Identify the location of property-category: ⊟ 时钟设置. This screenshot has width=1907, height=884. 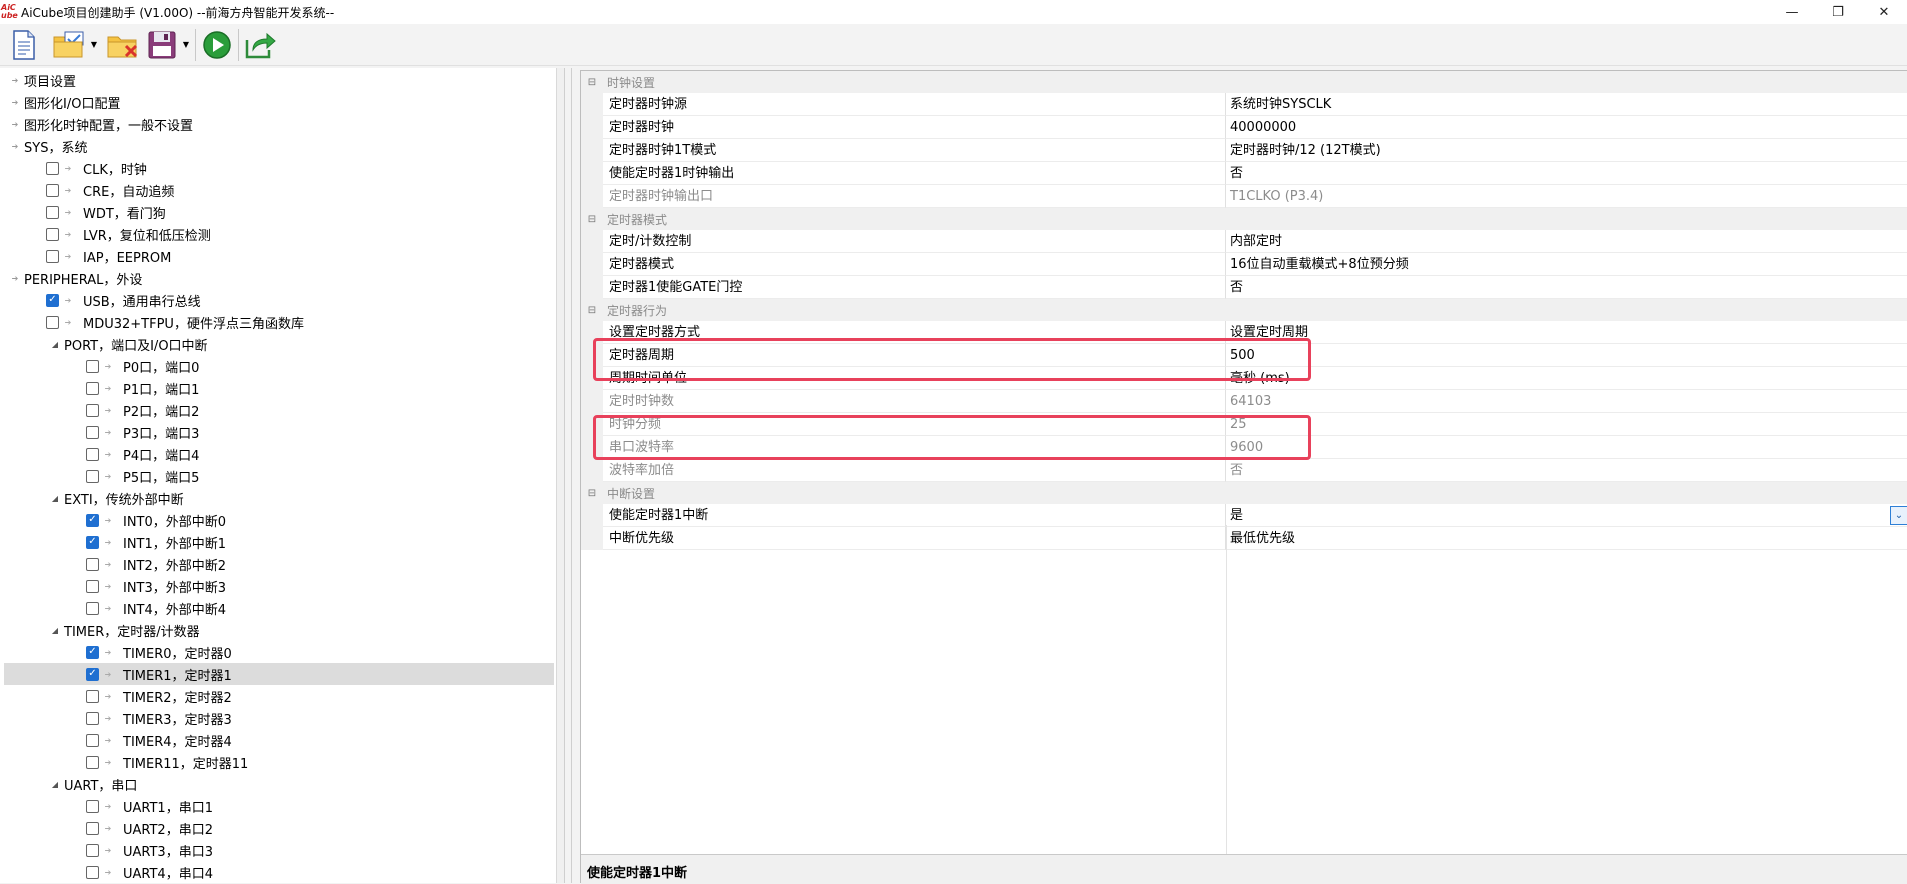
(1244, 82).